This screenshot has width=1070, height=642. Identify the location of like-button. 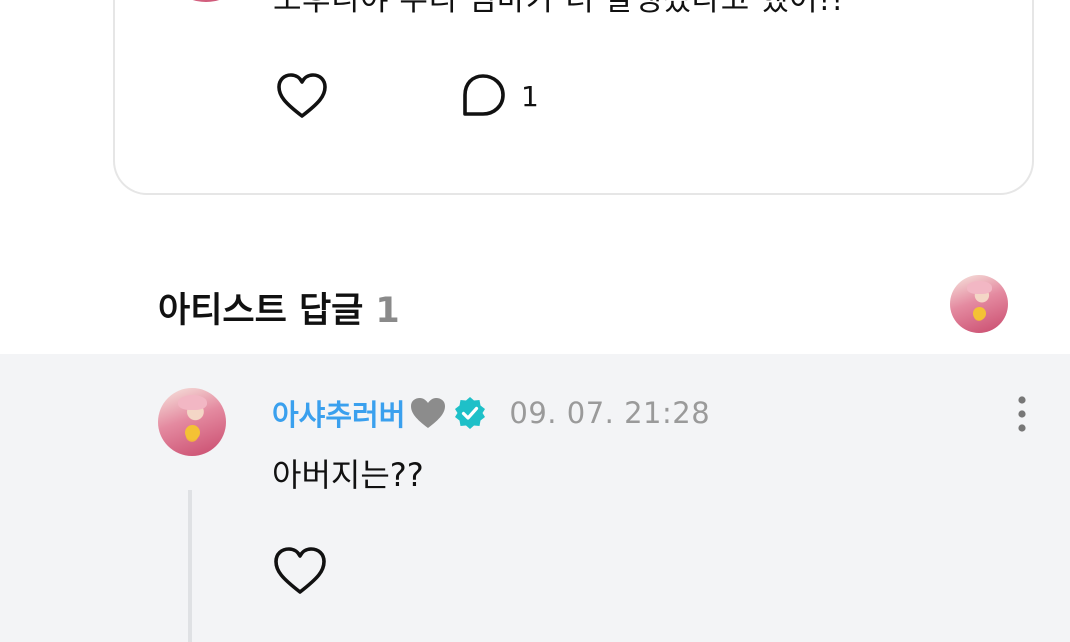
(302, 96).